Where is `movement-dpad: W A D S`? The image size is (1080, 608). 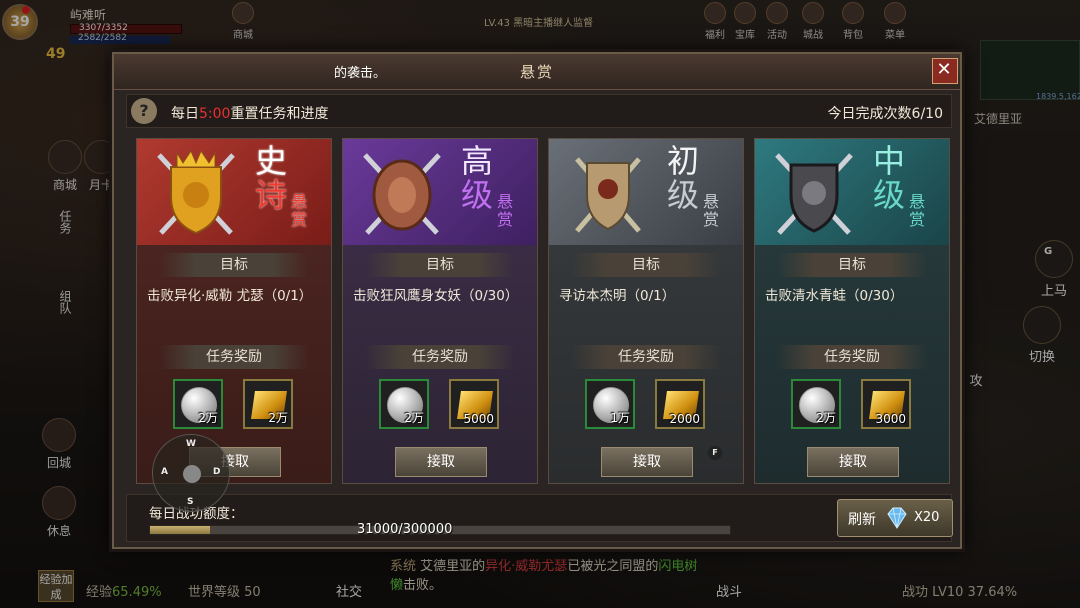 movement-dpad: W A D S is located at coordinates (191, 473).